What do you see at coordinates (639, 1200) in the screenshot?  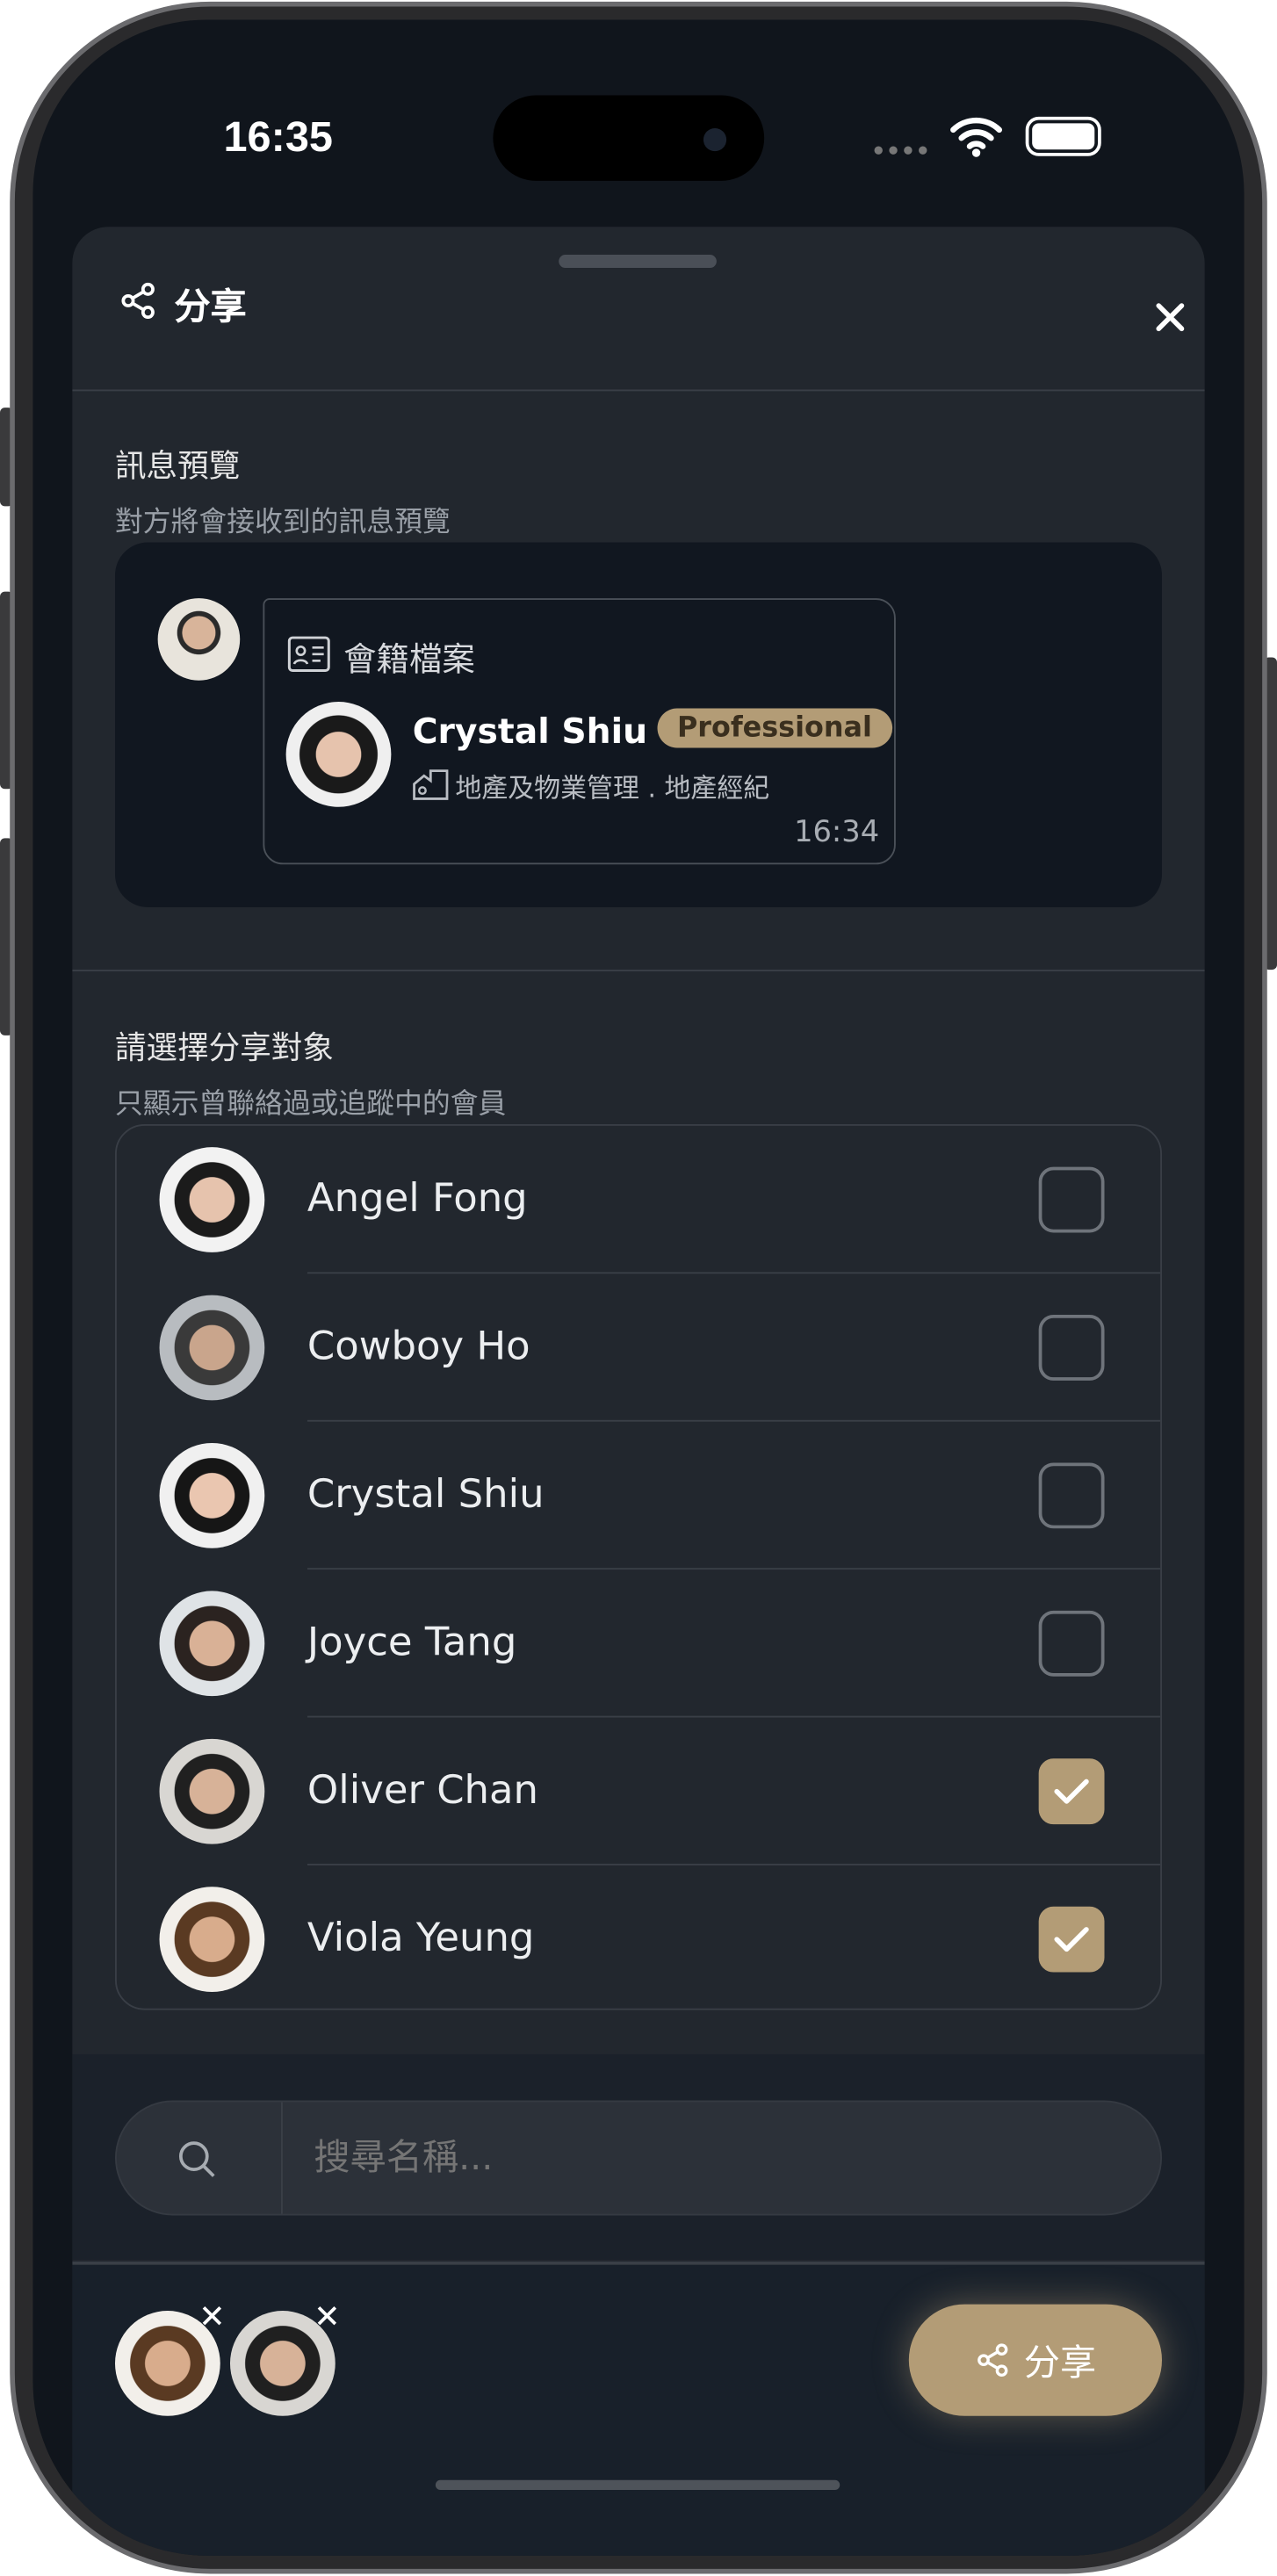 I see `recipient-row: Angel Fong` at bounding box center [639, 1200].